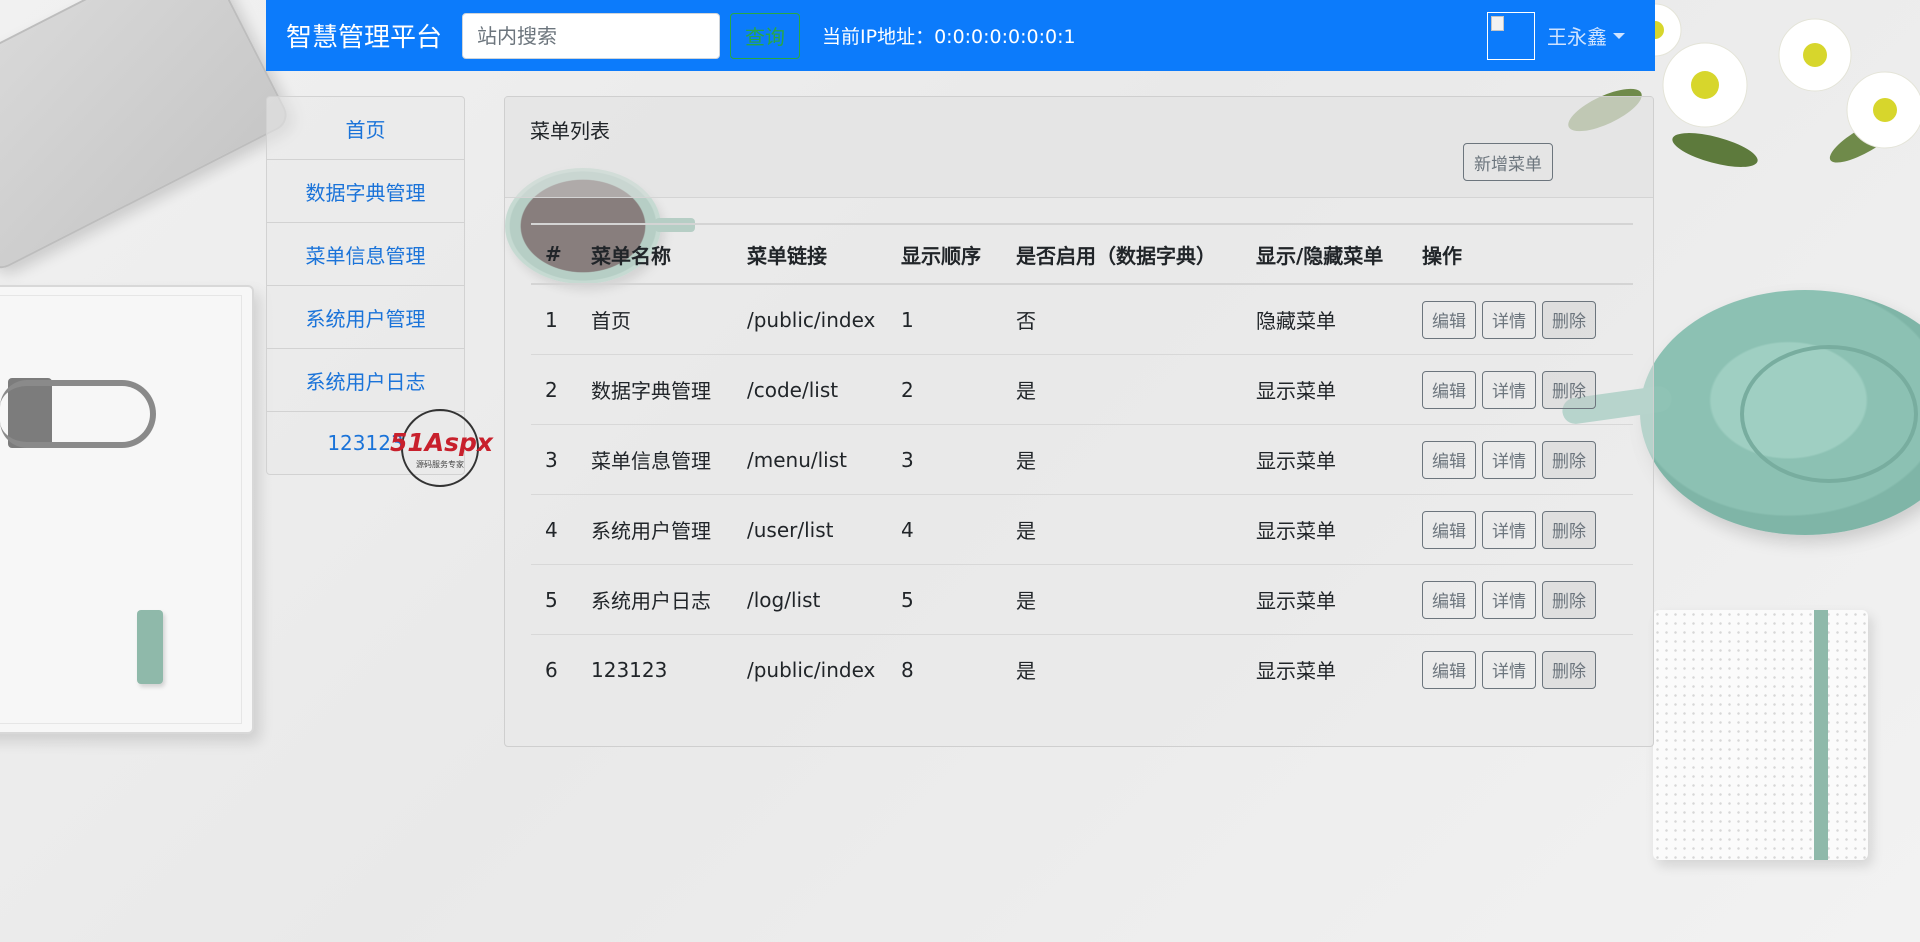 The image size is (1920, 942). Describe the element at coordinates (765, 35) in the screenshot. I see `search-button: 查询` at that location.